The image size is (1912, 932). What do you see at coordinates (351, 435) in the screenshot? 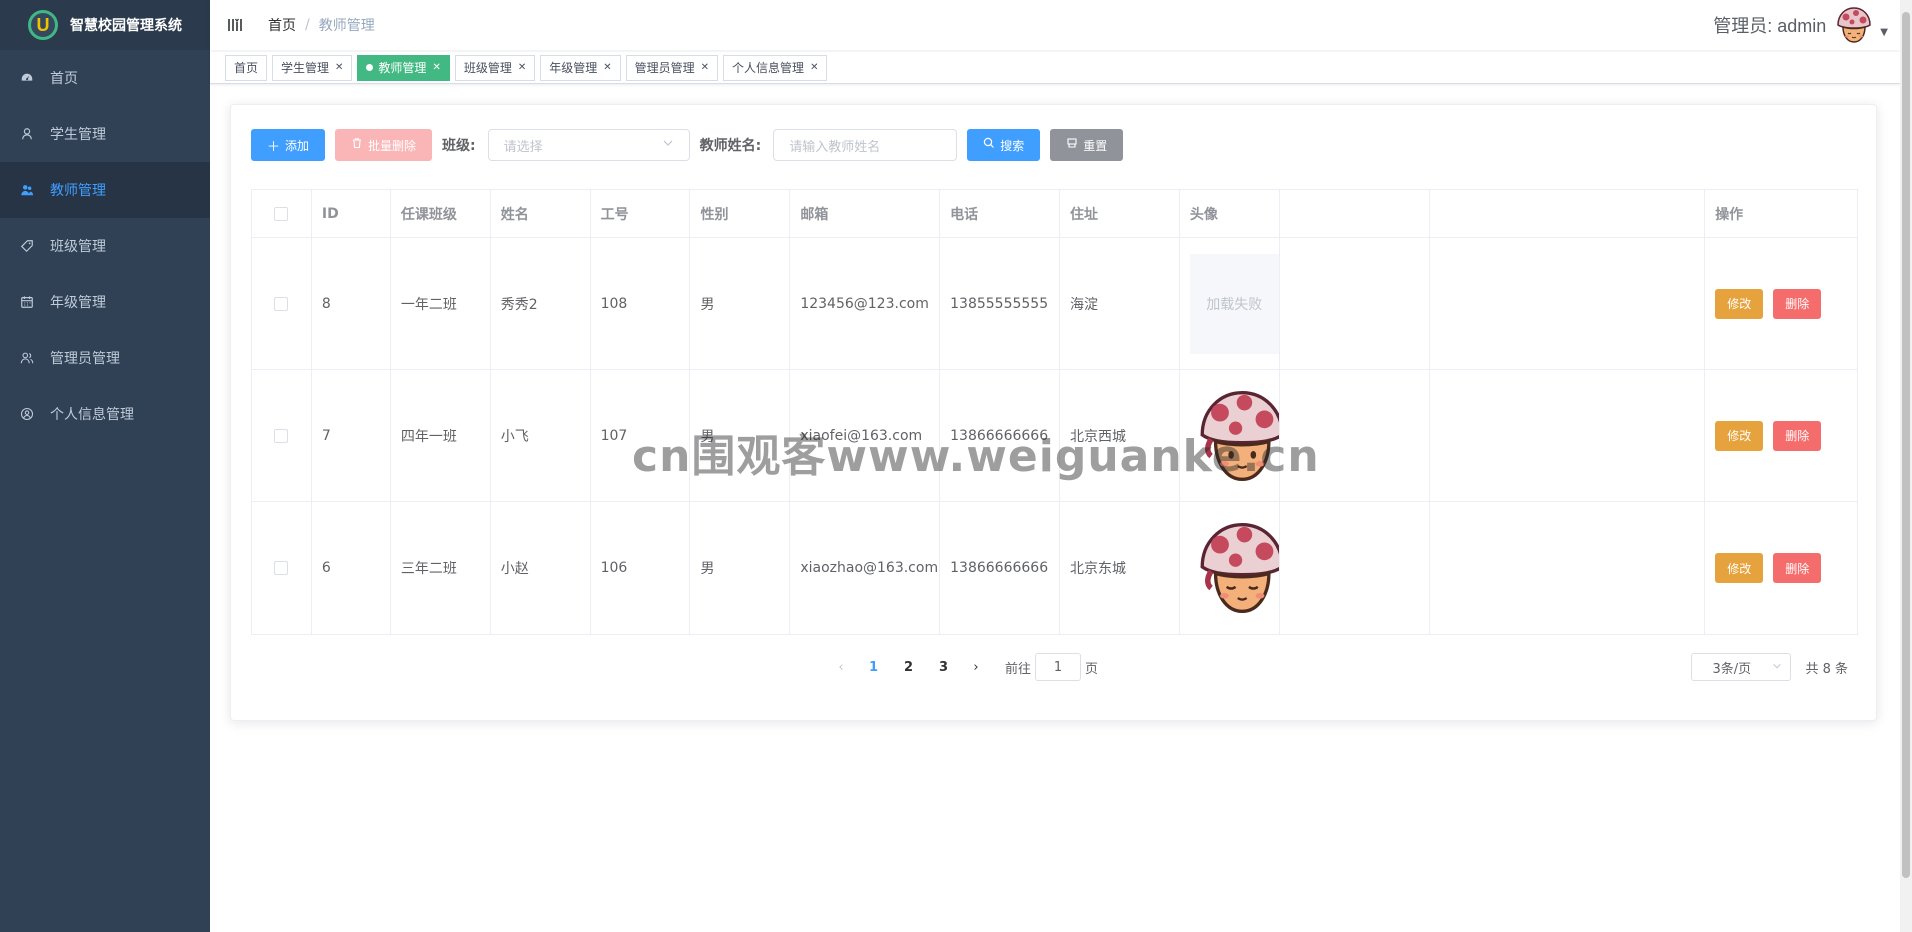
I see `cell-id: 7` at bounding box center [351, 435].